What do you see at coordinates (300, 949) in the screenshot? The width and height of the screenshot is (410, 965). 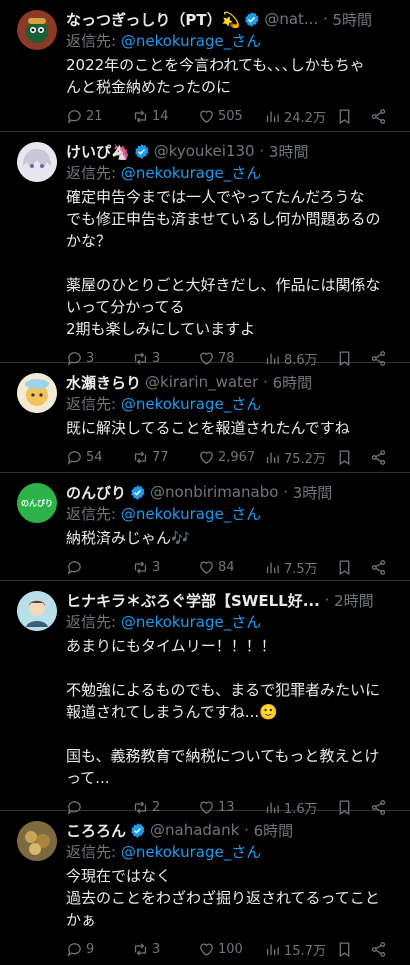 I see `views-button: 15.7万` at bounding box center [300, 949].